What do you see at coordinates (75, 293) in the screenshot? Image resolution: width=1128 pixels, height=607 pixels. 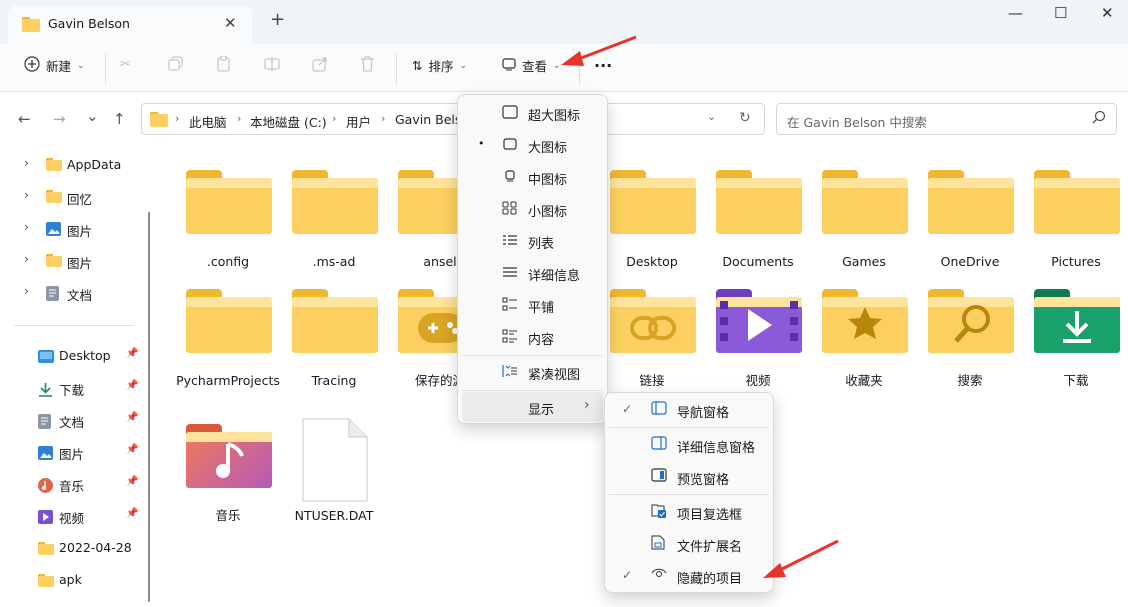 I see `sidebar-item-documents: › 文档` at bounding box center [75, 293].